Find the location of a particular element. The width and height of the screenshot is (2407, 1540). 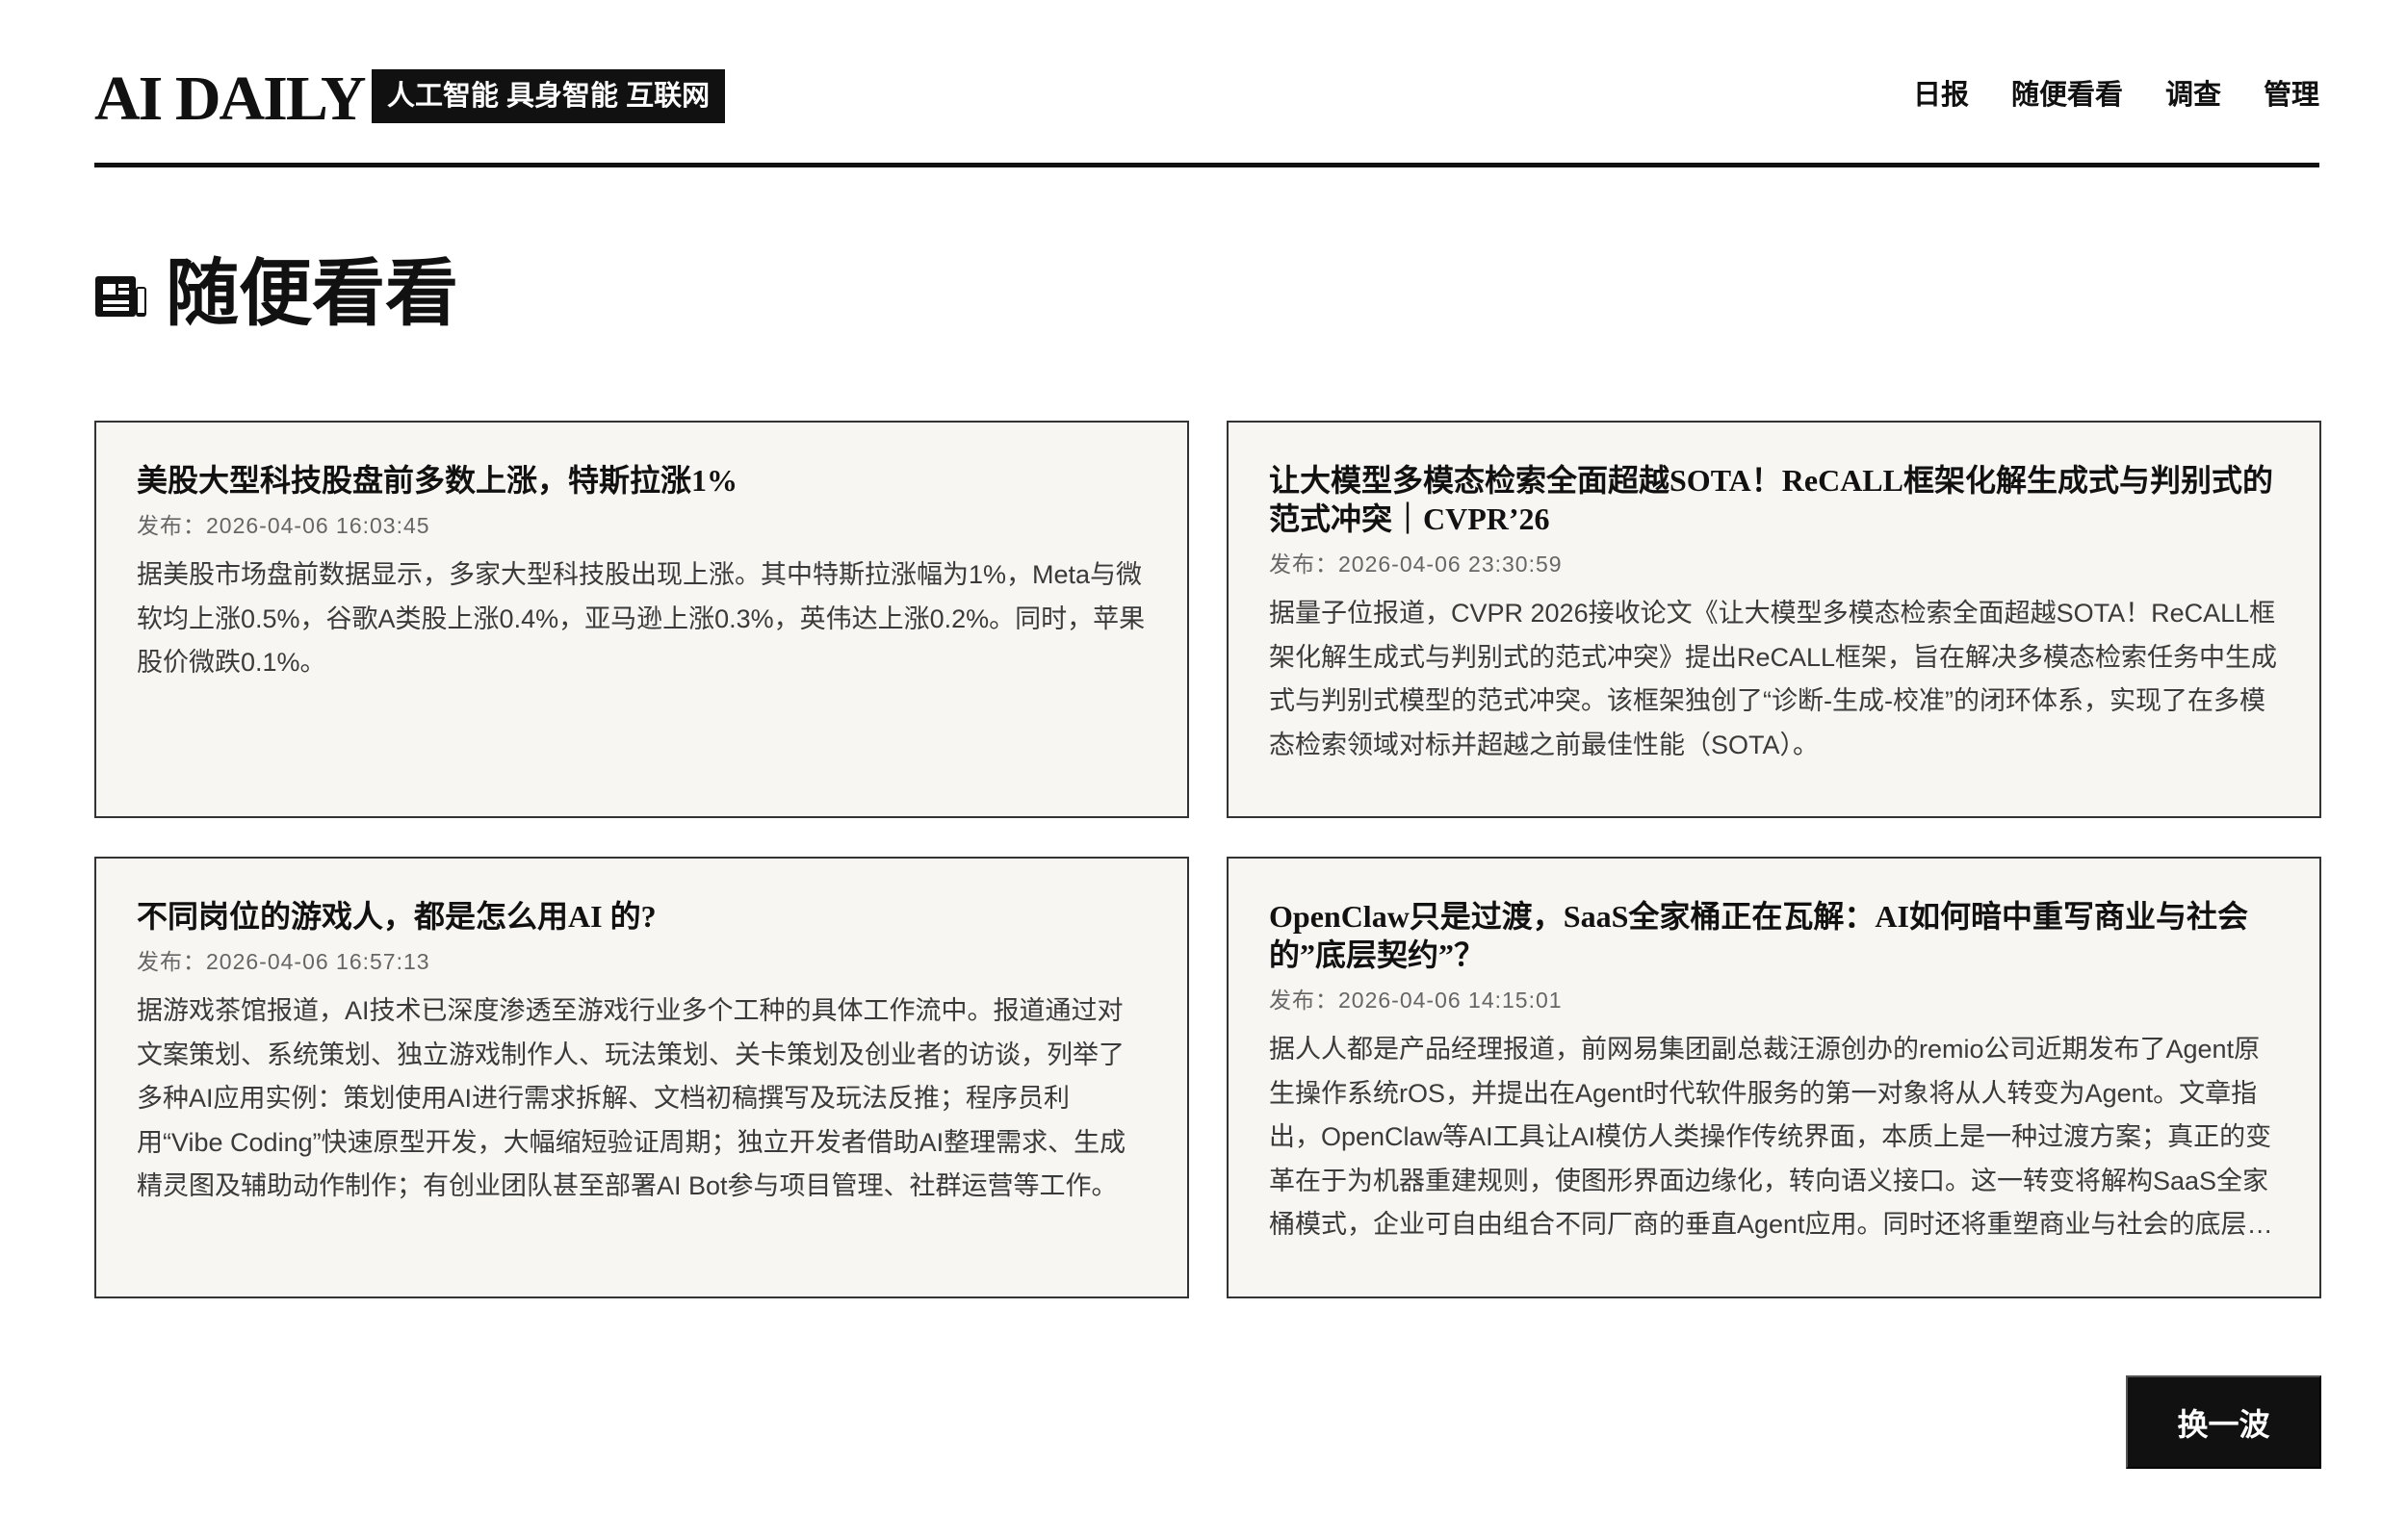

card-publish-date: 发布：2026-04-06 16:03:45 is located at coordinates (283, 525).